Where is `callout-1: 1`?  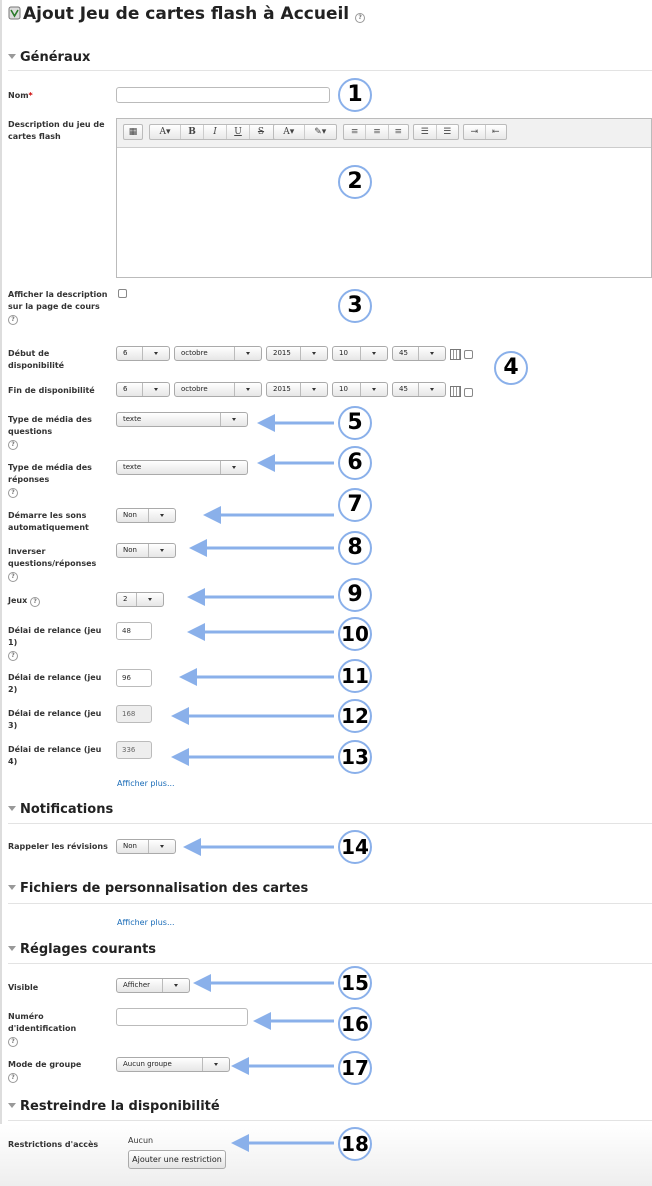 callout-1: 1 is located at coordinates (355, 95).